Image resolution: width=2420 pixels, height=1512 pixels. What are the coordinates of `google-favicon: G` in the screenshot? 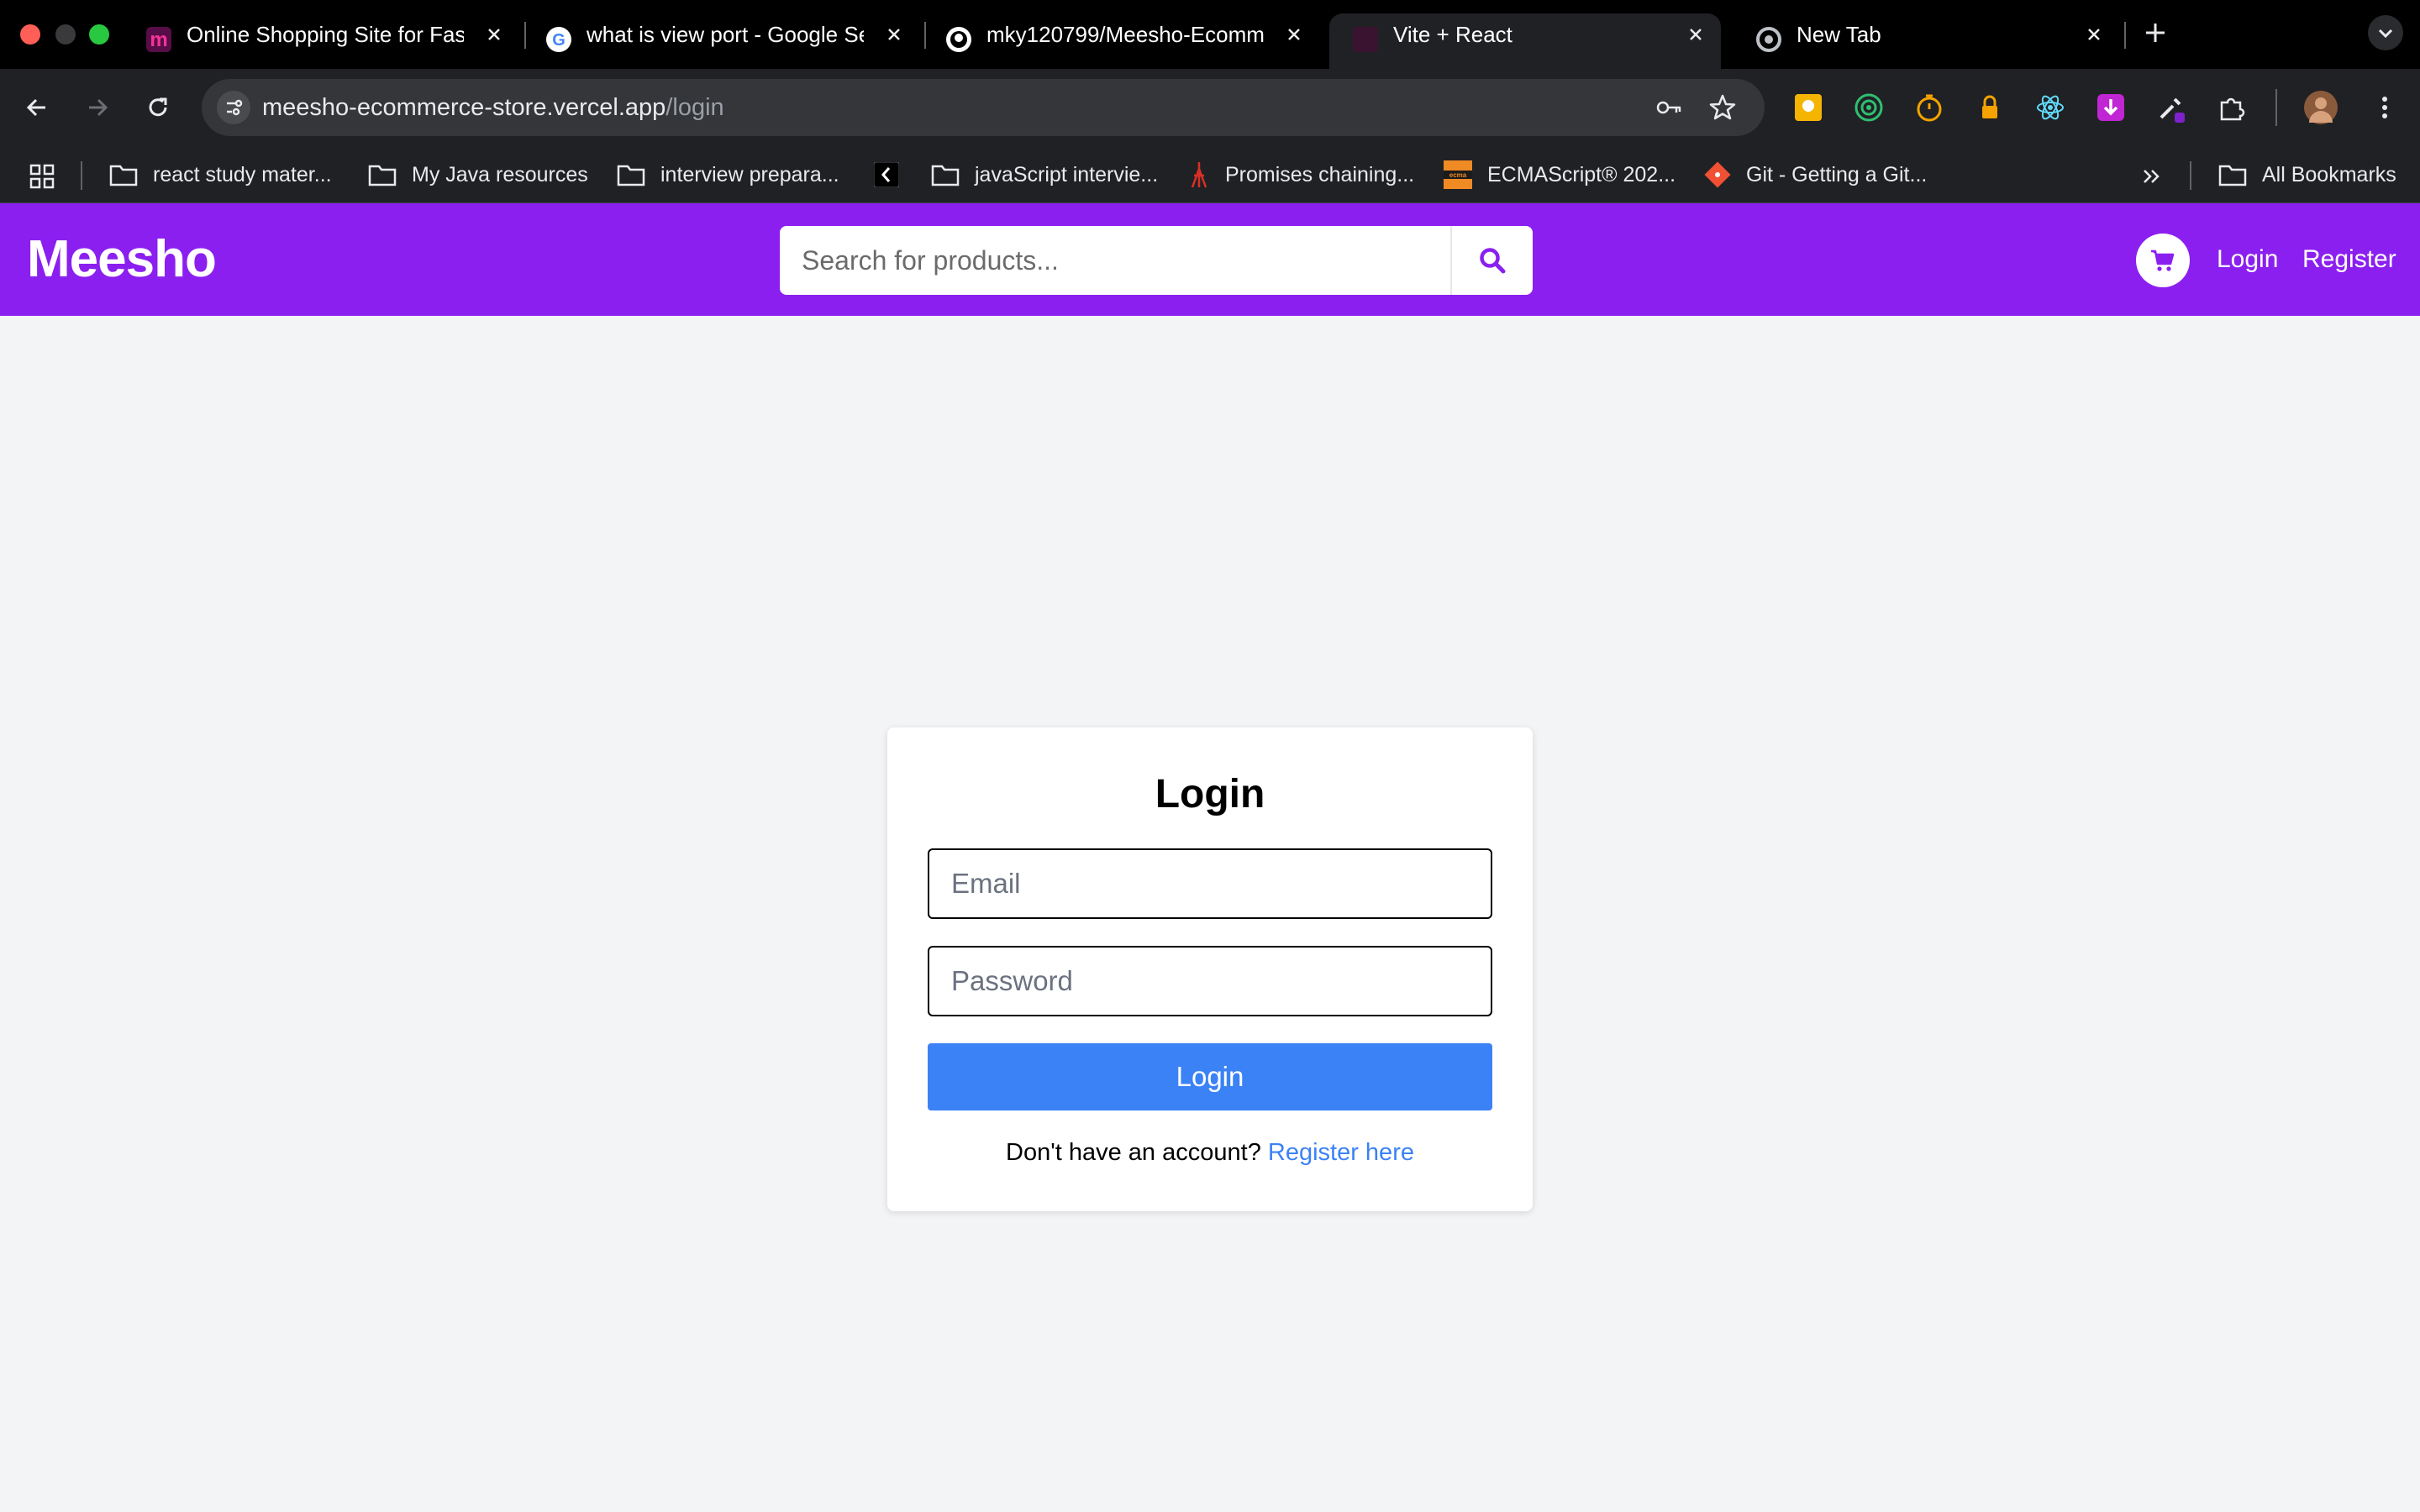 It's located at (558, 39).